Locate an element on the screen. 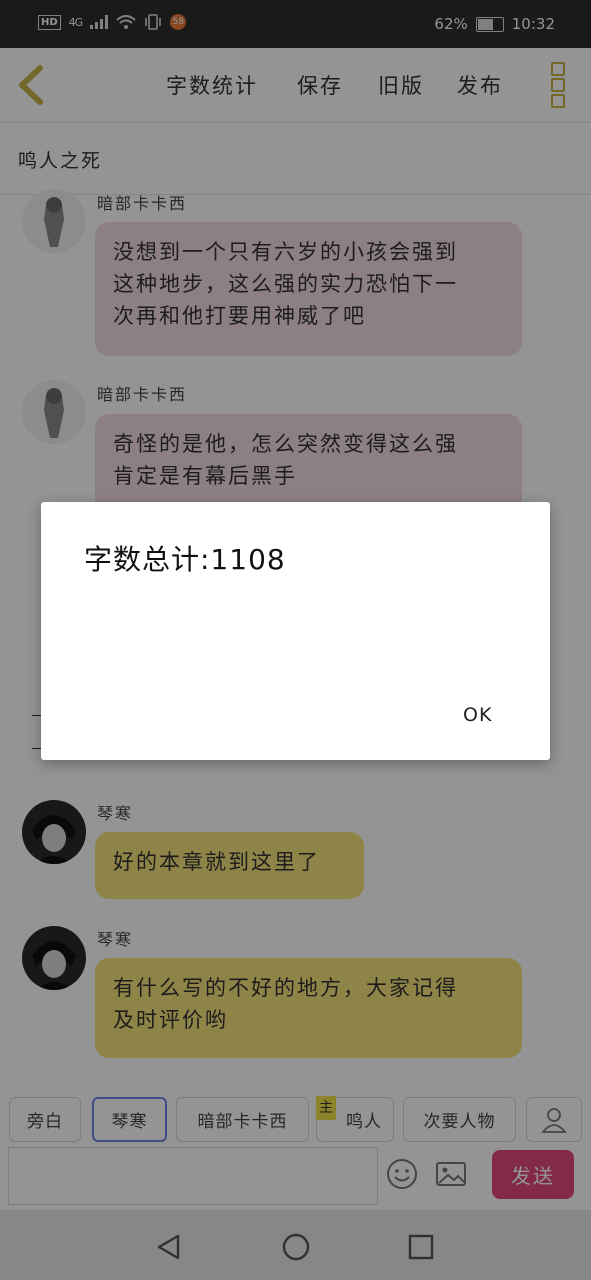 This screenshot has width=591, height=1280. dialog-message: 字数总计:1108 is located at coordinates (185, 559).